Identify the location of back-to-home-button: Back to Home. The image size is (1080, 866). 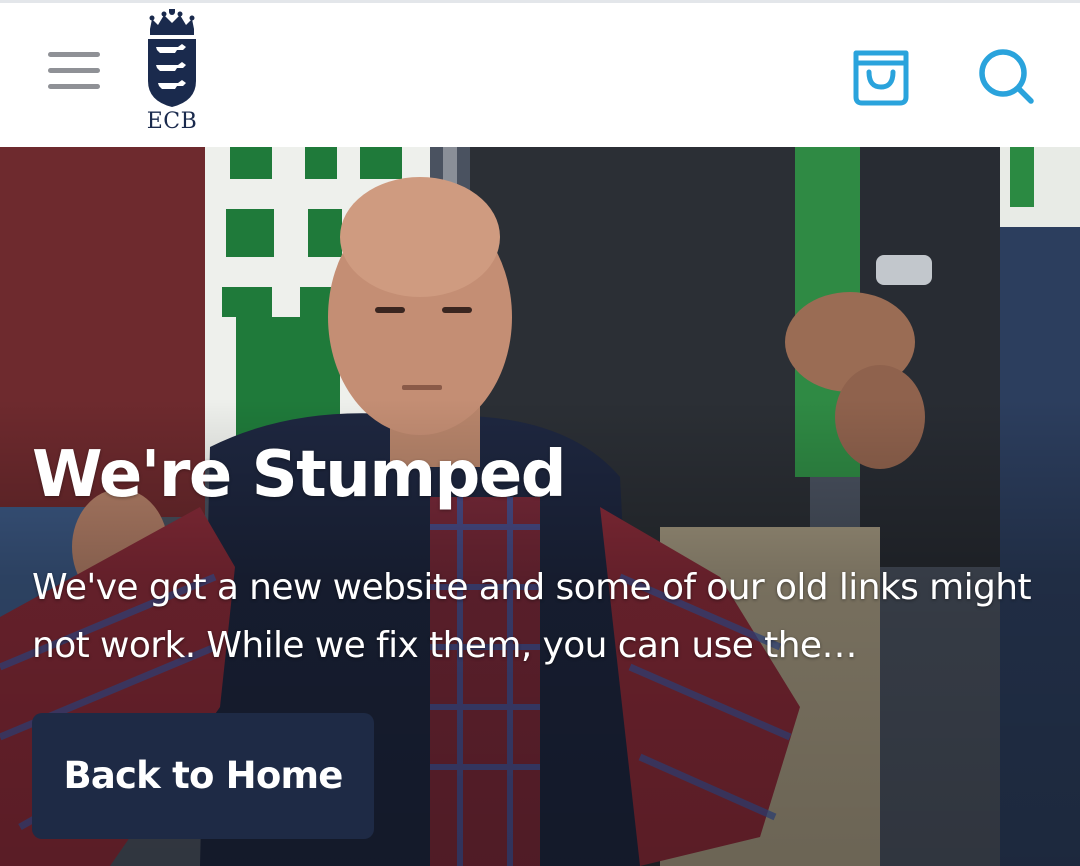
(203, 776).